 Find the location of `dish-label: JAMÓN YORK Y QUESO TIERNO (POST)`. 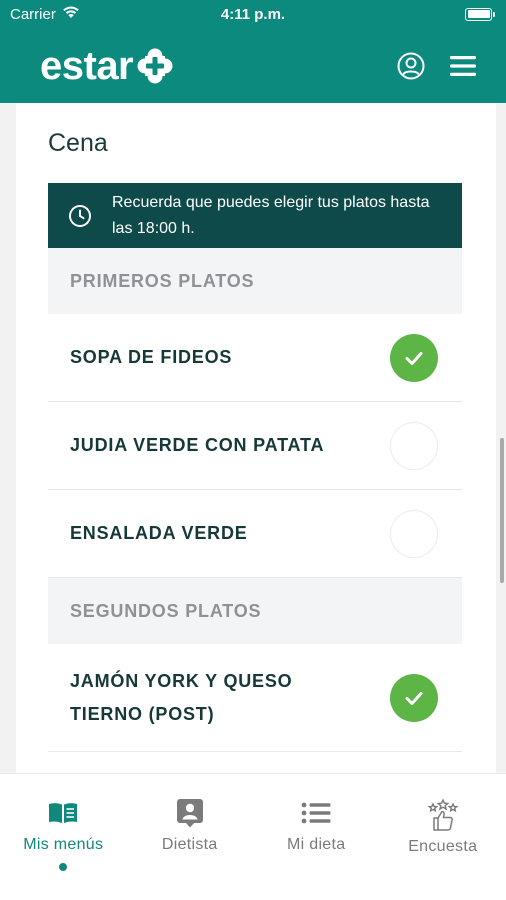

dish-label: JAMÓN YORK Y QUESO TIERNO (POST) is located at coordinates (181, 697).